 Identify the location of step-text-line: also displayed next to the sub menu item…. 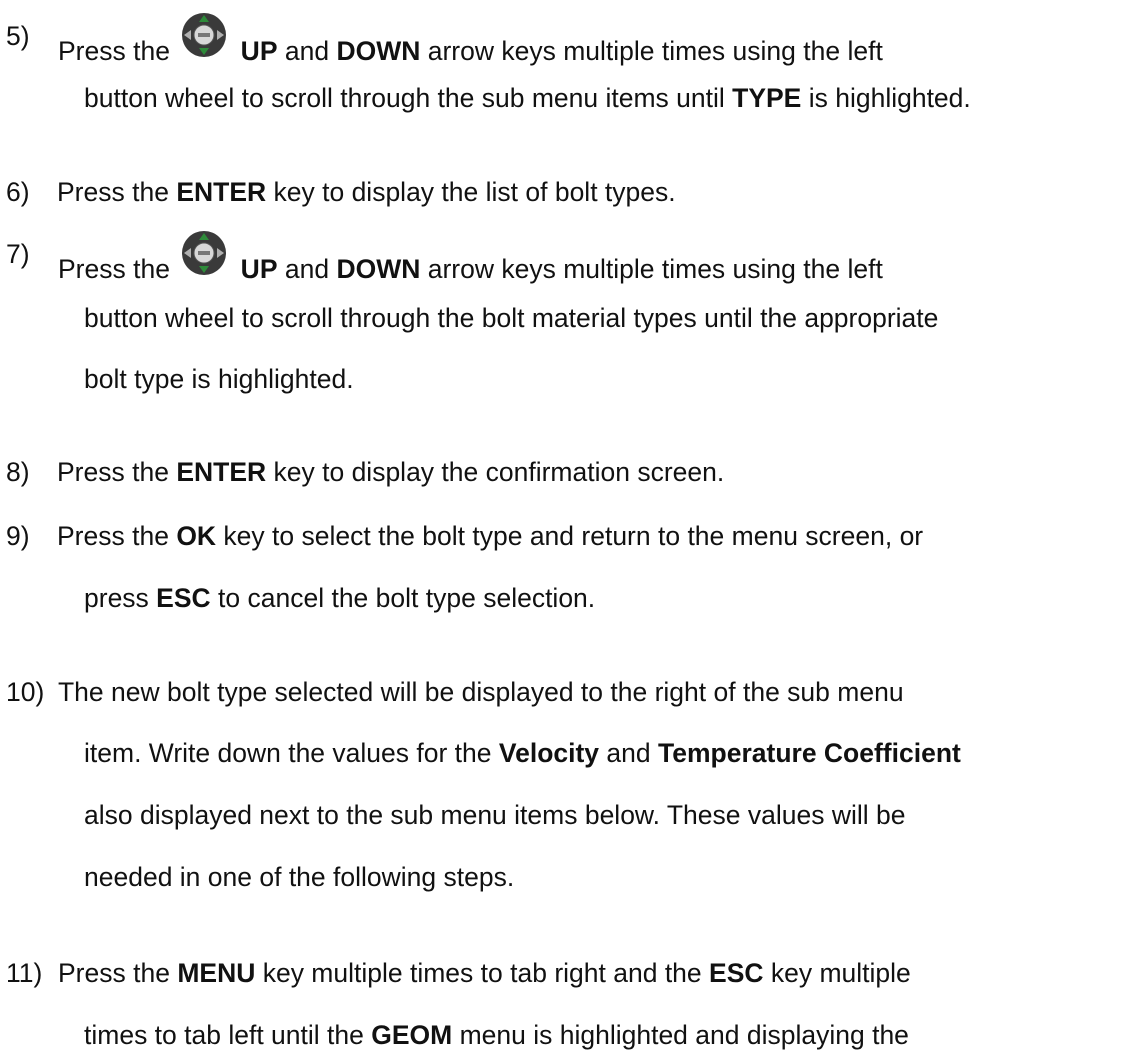
(494, 815).